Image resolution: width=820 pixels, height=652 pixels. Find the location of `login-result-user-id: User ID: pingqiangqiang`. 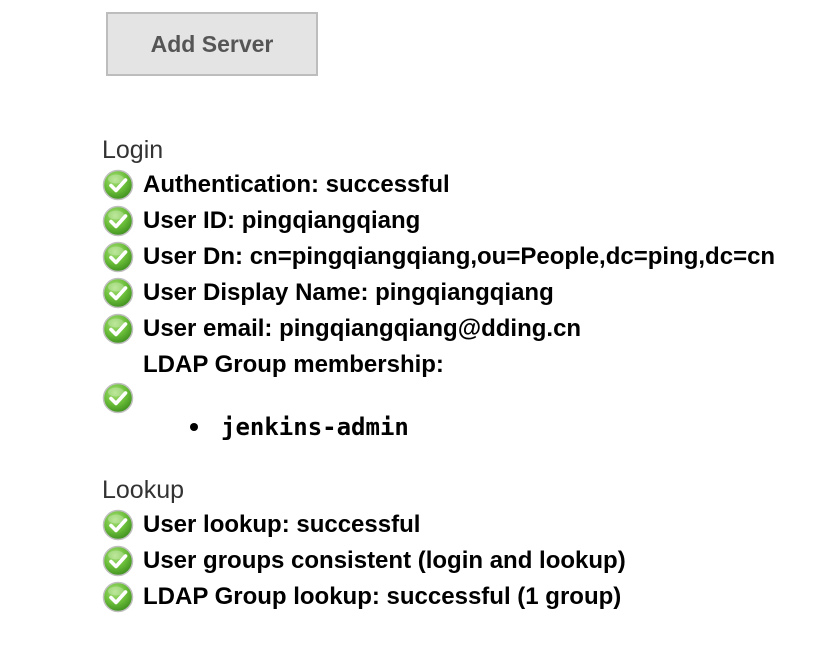

login-result-user-id: User ID: pingqiangqiang is located at coordinates (261, 221).